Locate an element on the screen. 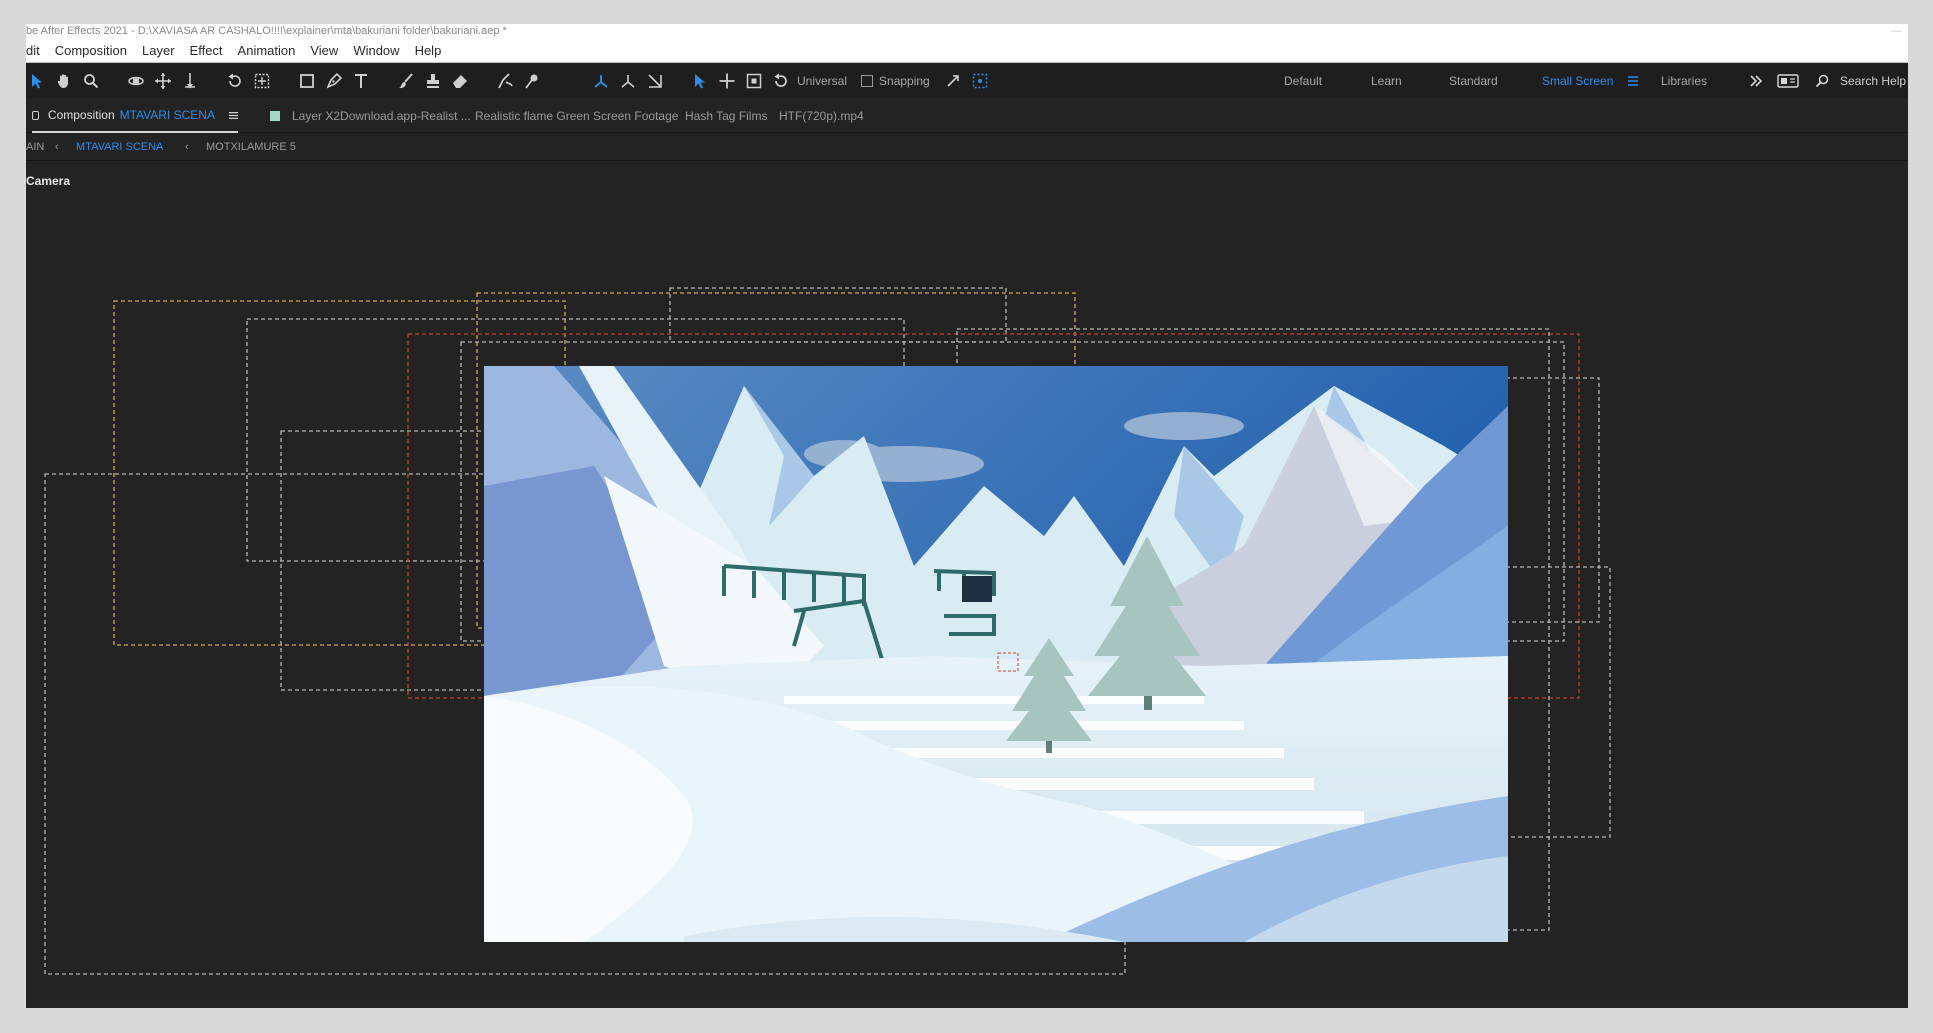  orbit-camera-tool-icon is located at coordinates (136, 81).